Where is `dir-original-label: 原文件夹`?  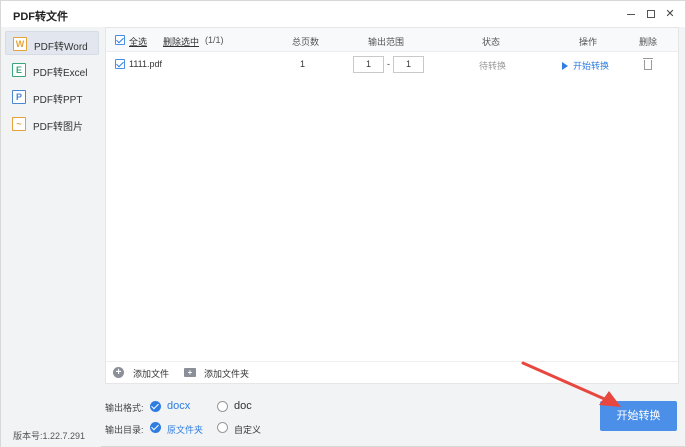 dir-original-label: 原文件夹 is located at coordinates (185, 429).